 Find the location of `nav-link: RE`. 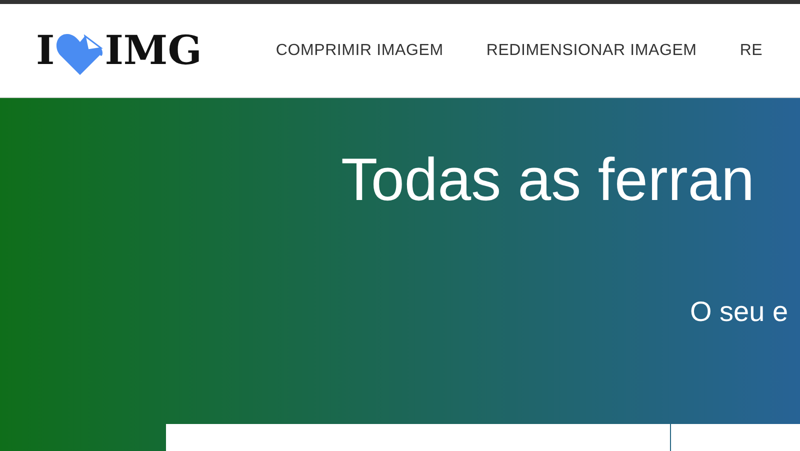

nav-link: RE is located at coordinates (751, 51).